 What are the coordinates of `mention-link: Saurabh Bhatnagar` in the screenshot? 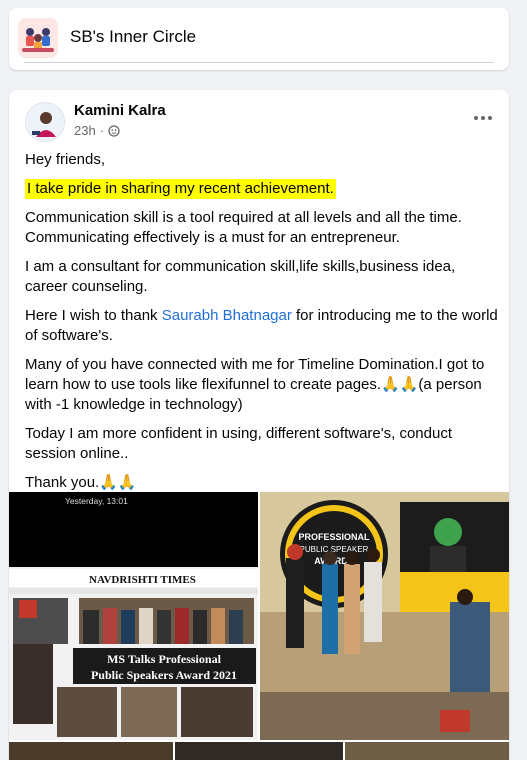 It's located at (227, 315).